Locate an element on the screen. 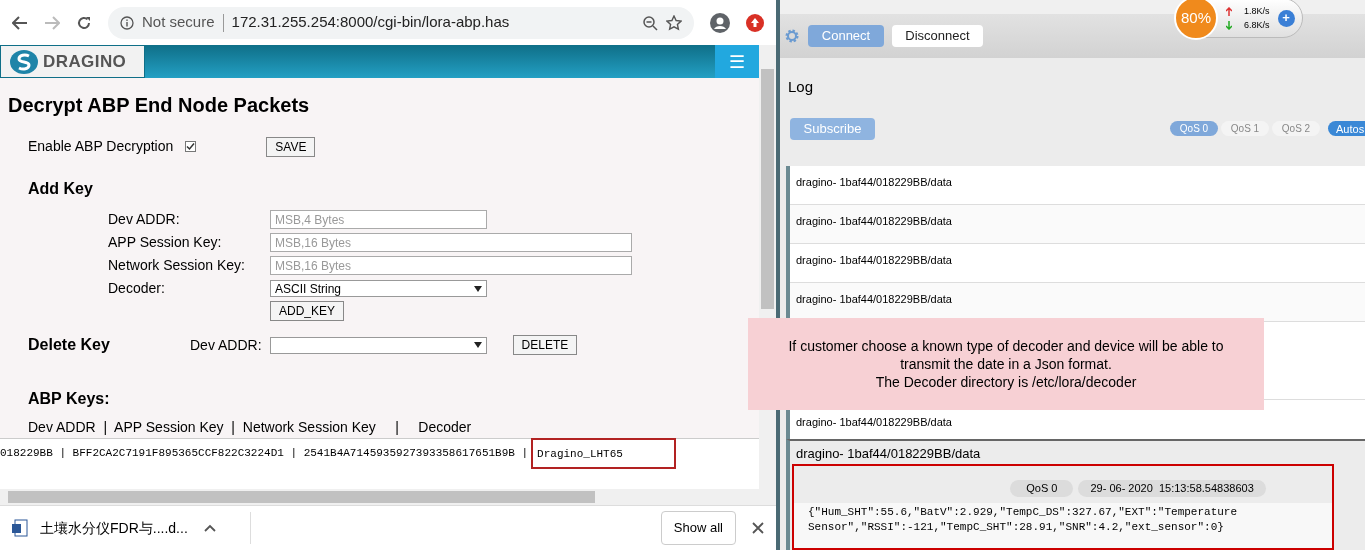 This screenshot has width=1365, height=550. info-icon is located at coordinates (127, 22).